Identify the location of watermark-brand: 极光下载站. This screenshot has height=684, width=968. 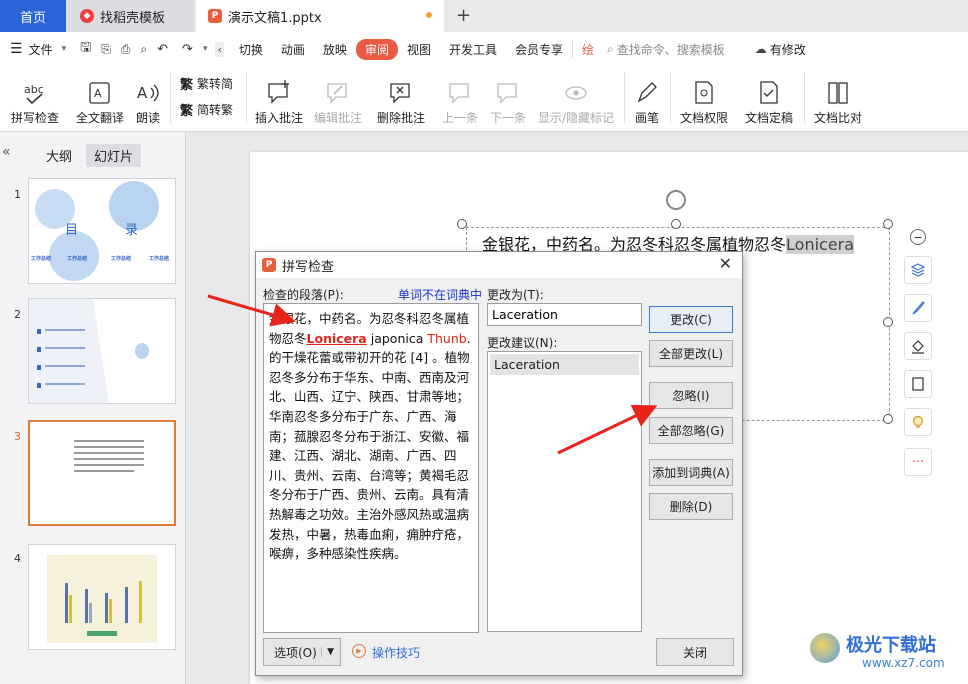
(891, 645).